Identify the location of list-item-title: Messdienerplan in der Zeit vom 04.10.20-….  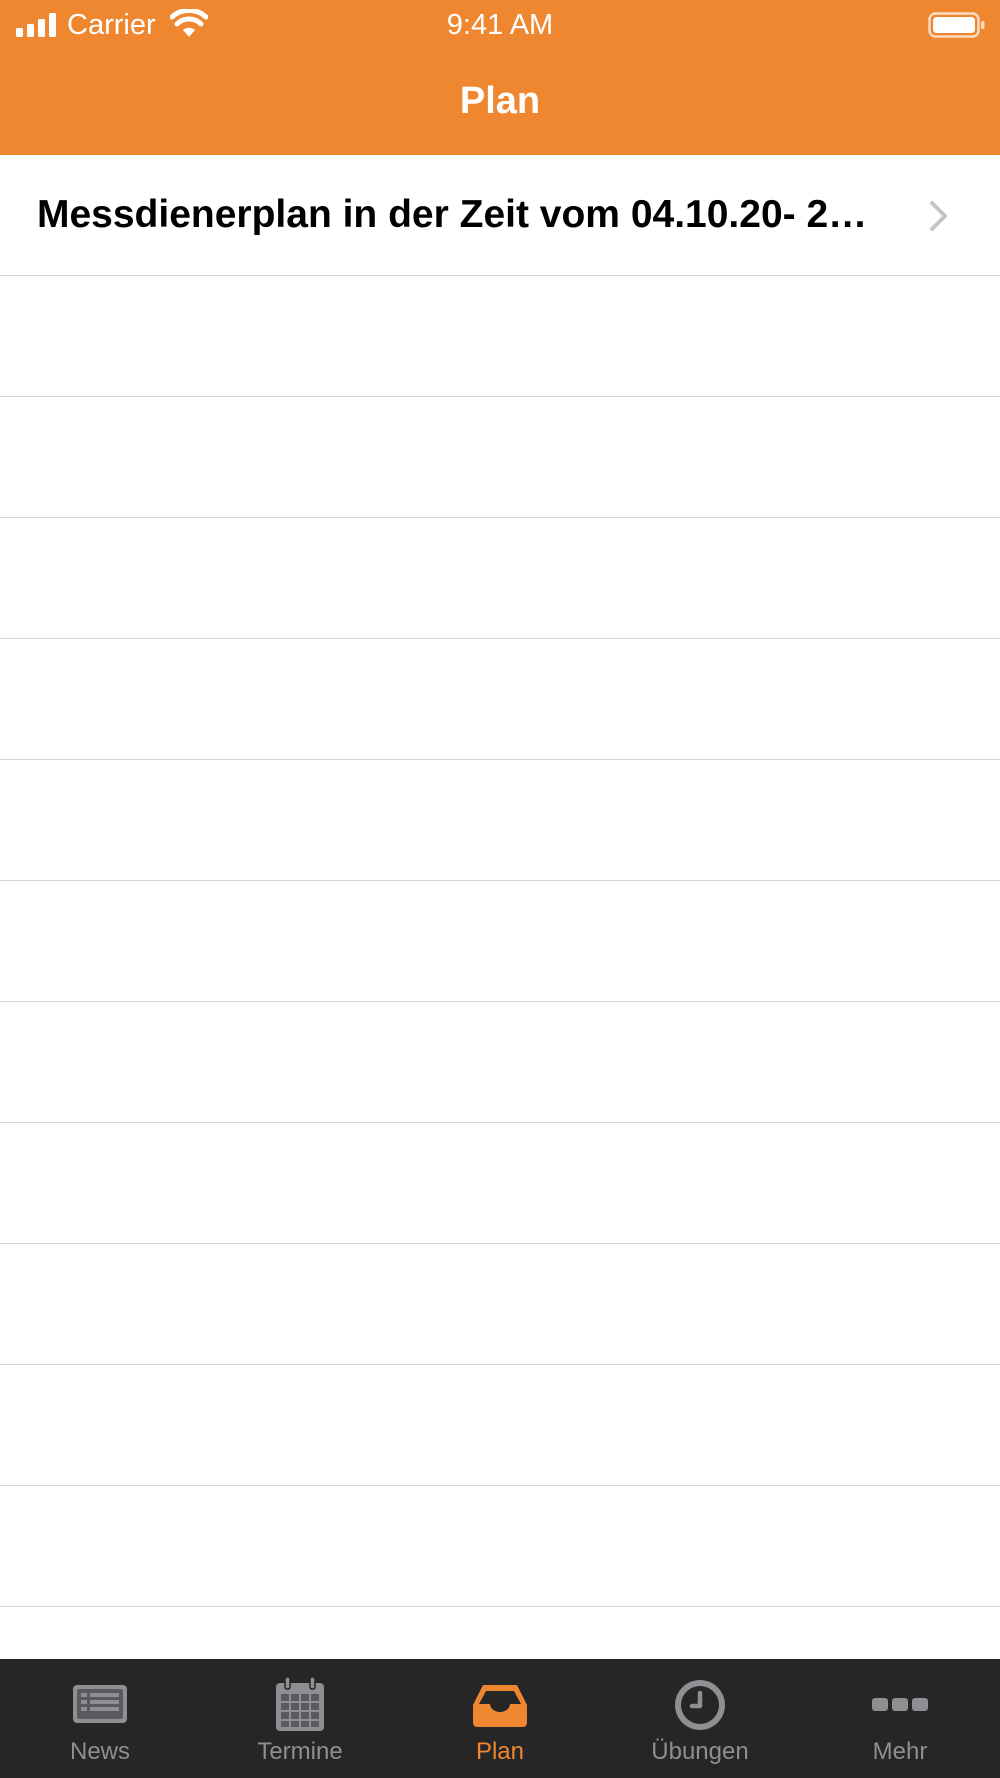
(452, 214).